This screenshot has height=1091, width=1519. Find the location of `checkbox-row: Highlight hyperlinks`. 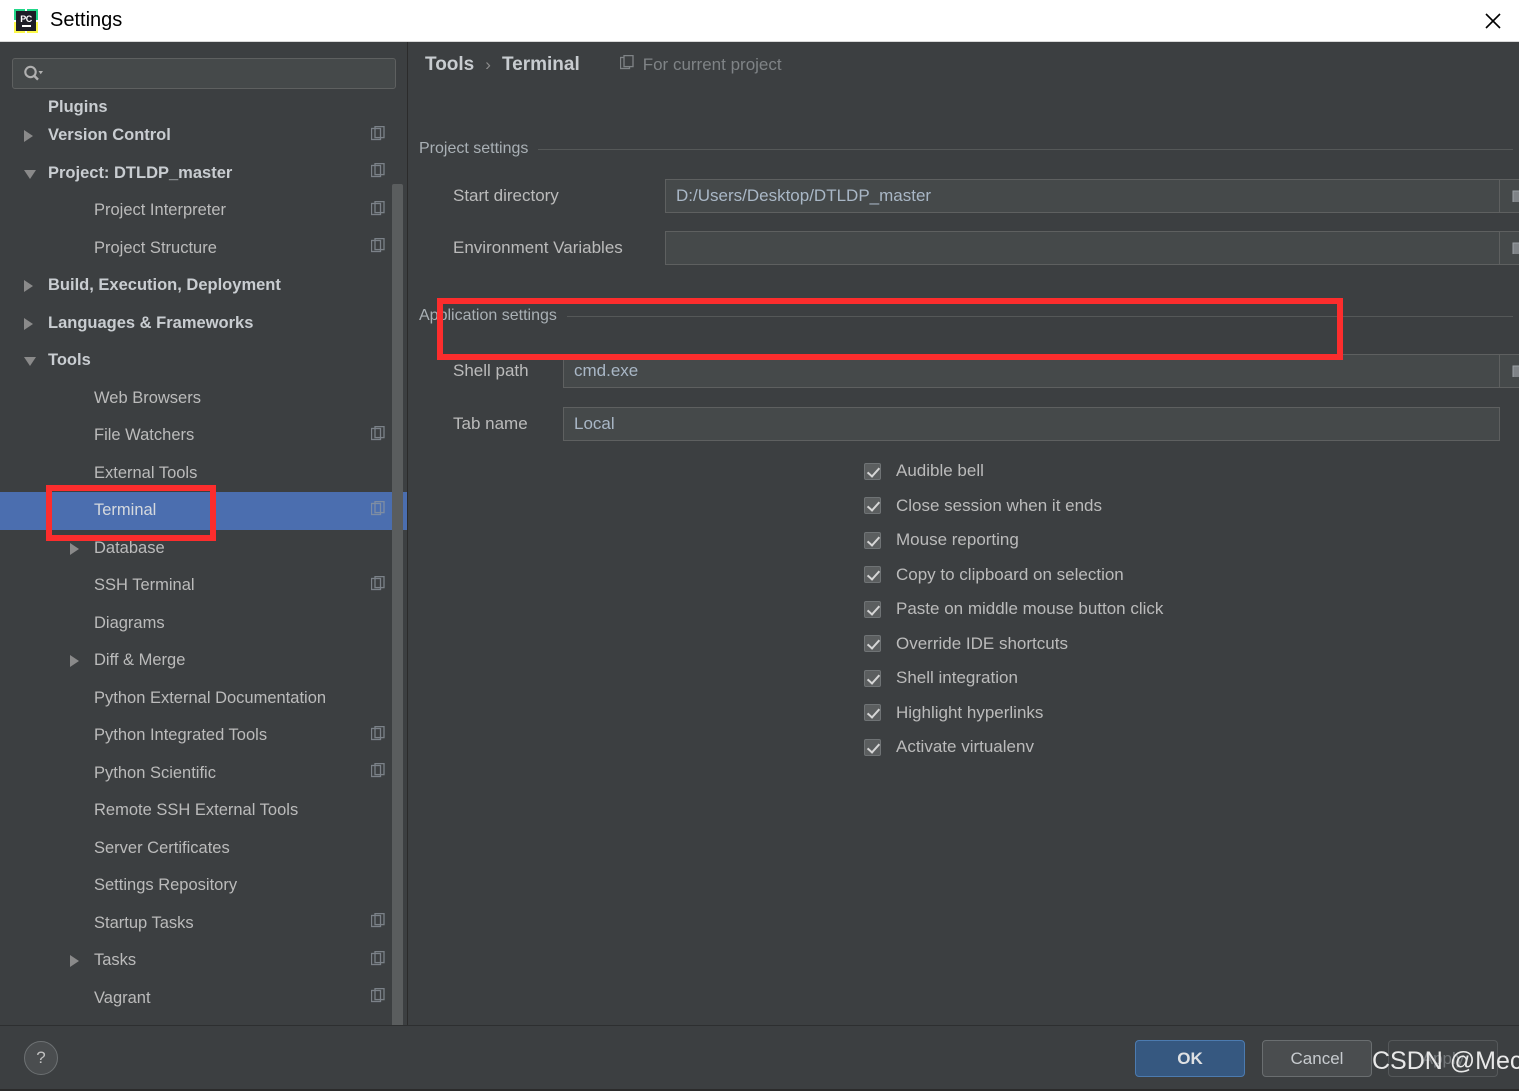

checkbox-row: Highlight hyperlinks is located at coordinates (1013, 713).